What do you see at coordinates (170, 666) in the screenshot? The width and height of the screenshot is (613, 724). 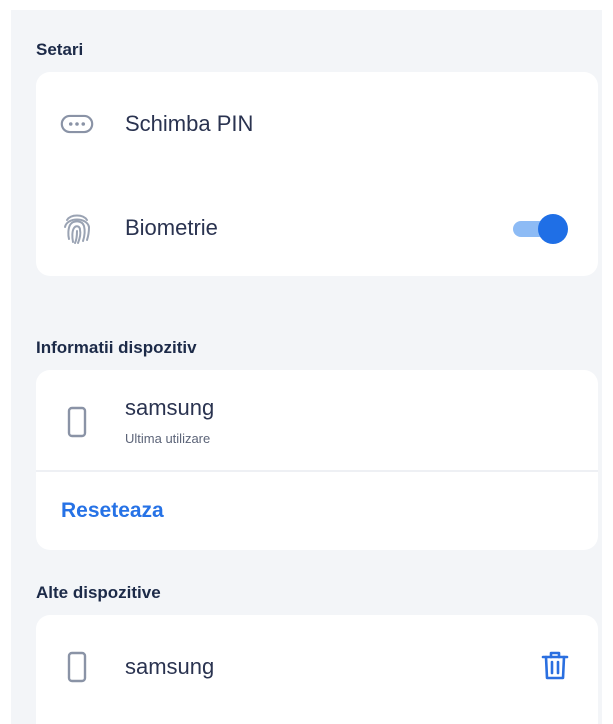 I see `other-device-name: samsung` at bounding box center [170, 666].